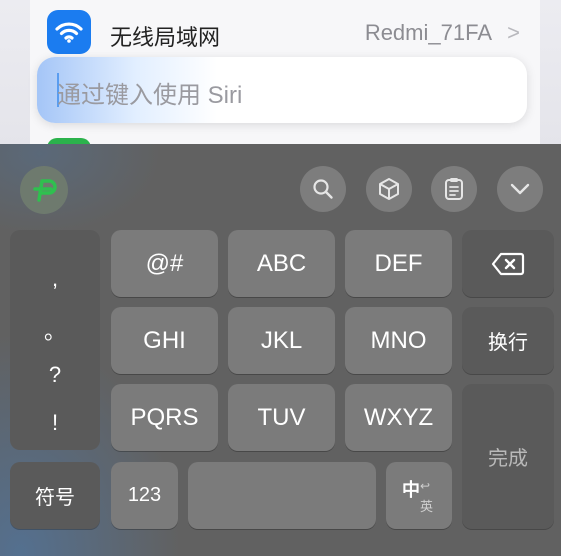 This screenshot has width=561, height=556. I want to click on backspace-icon, so click(508, 263).